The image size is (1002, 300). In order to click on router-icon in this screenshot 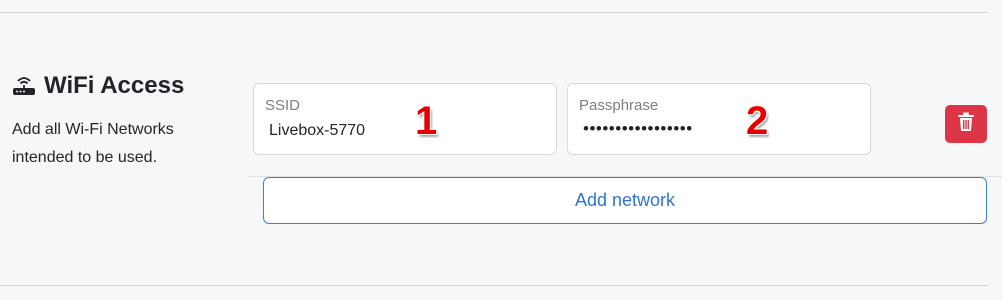, I will do `click(24, 86)`.